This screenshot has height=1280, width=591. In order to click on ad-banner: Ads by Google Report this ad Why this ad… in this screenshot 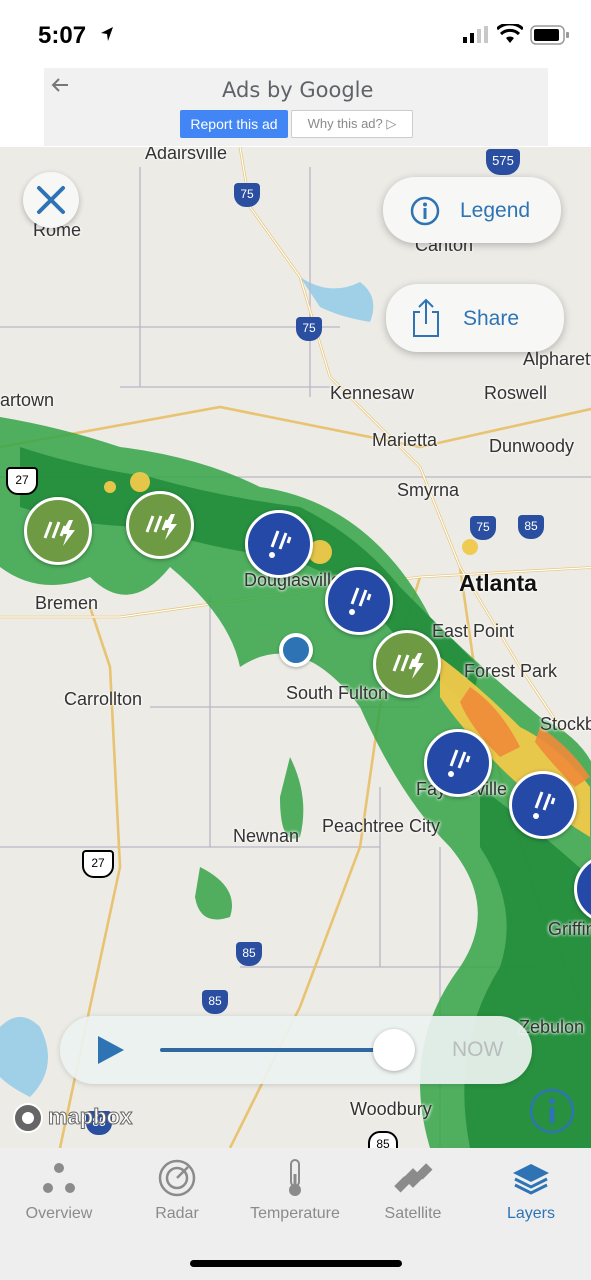, I will do `click(296, 107)`.